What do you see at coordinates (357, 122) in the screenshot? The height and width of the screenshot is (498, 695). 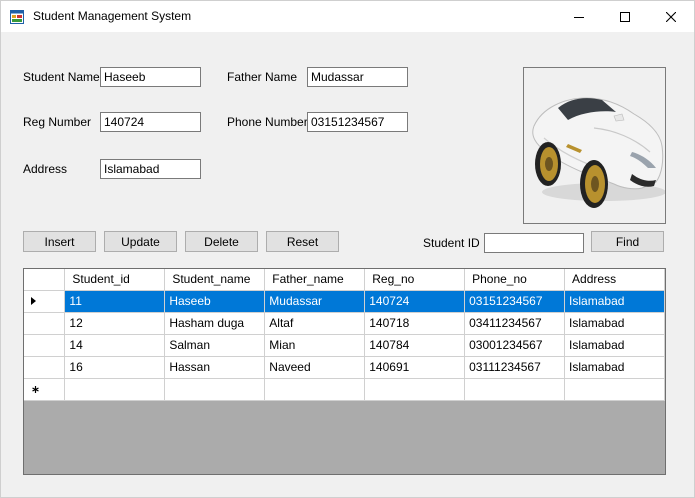 I see `phone-number-field` at bounding box center [357, 122].